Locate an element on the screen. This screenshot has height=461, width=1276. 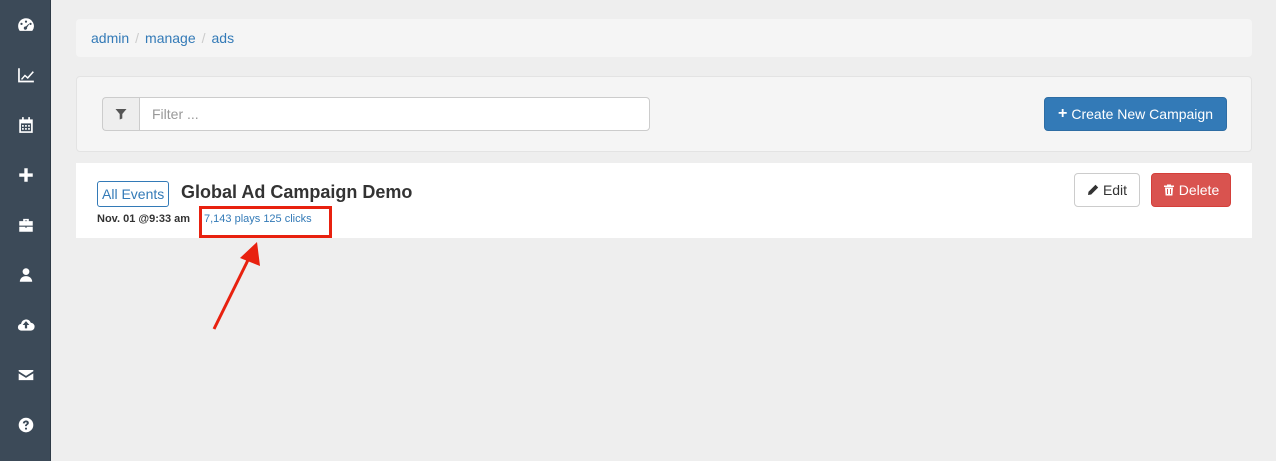
events-badge: All Events is located at coordinates (133, 194).